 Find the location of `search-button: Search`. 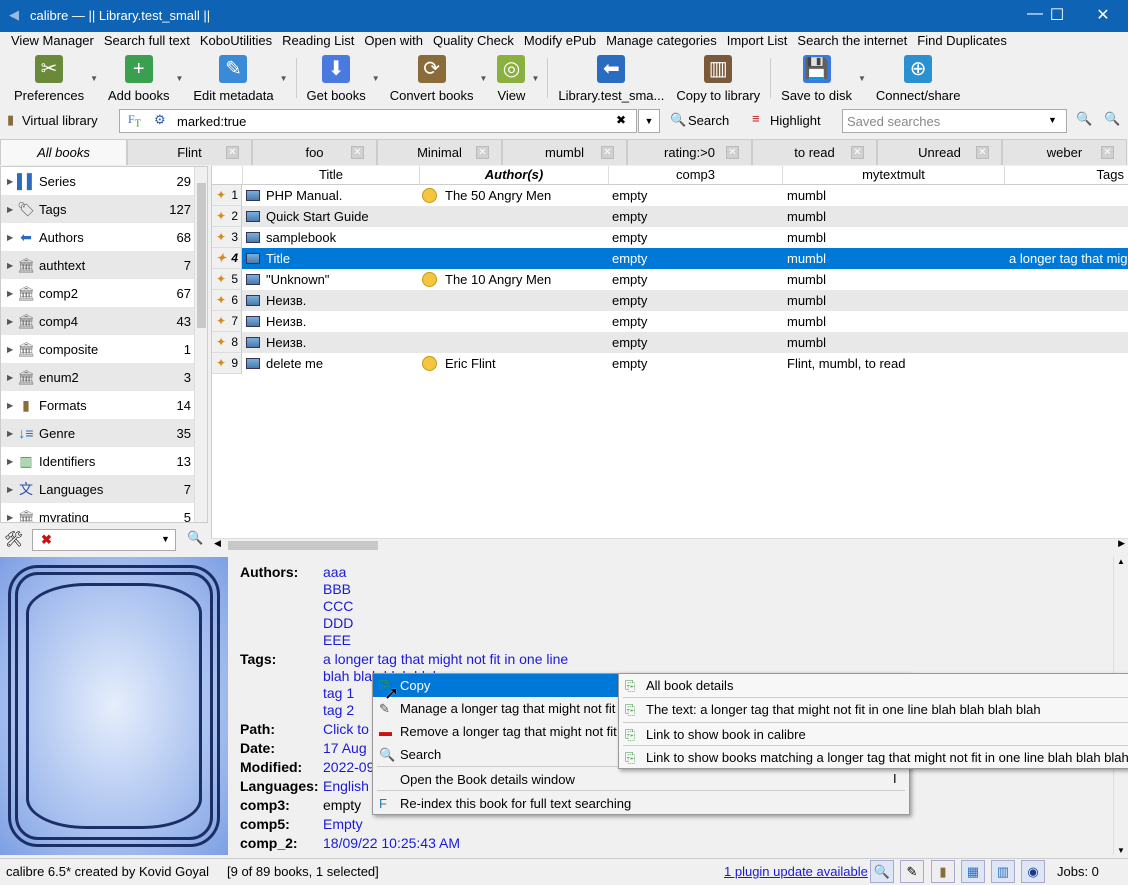

search-button: Search is located at coordinates (708, 120).